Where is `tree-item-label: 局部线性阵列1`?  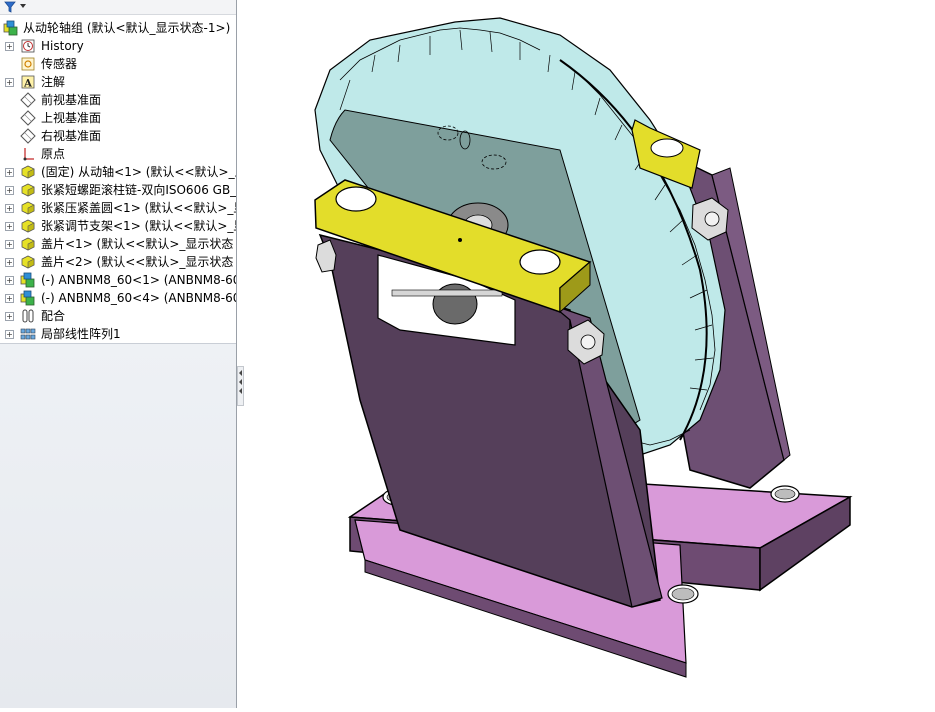
tree-item-label: 局部线性阵列1 is located at coordinates (81, 334).